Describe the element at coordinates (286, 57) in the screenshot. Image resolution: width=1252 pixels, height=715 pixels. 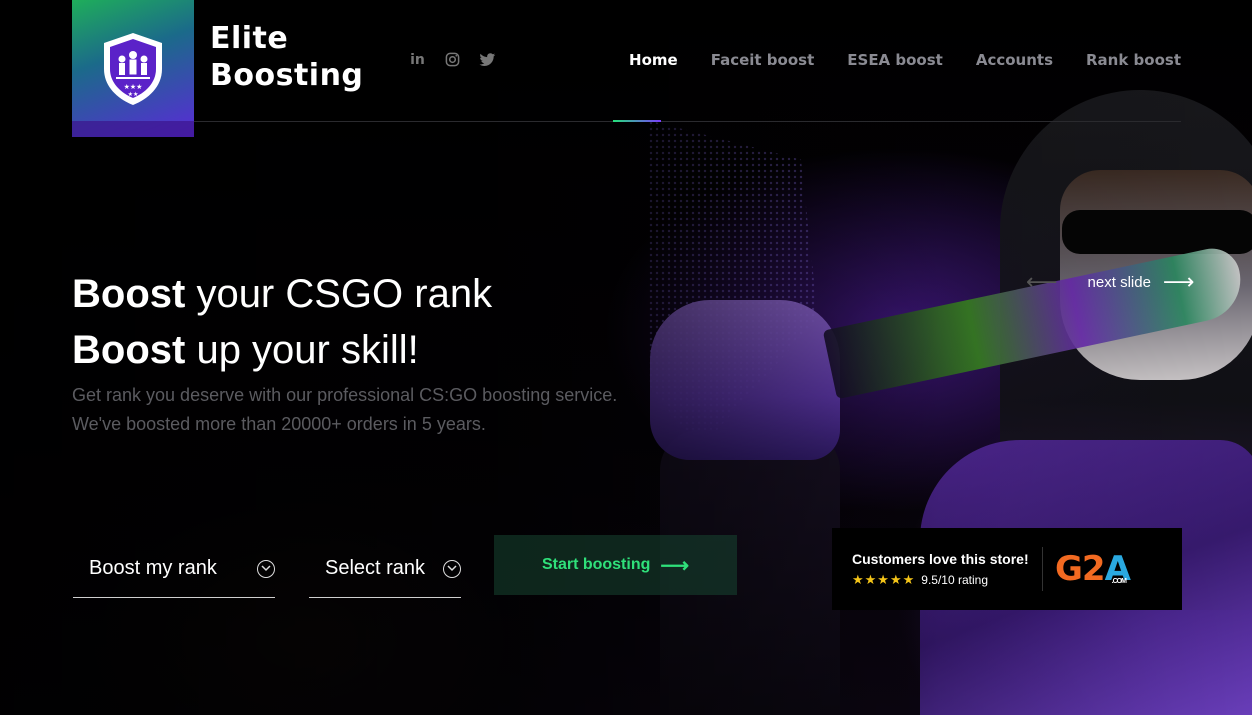
I see `brand-name: Elite Boosting` at that location.